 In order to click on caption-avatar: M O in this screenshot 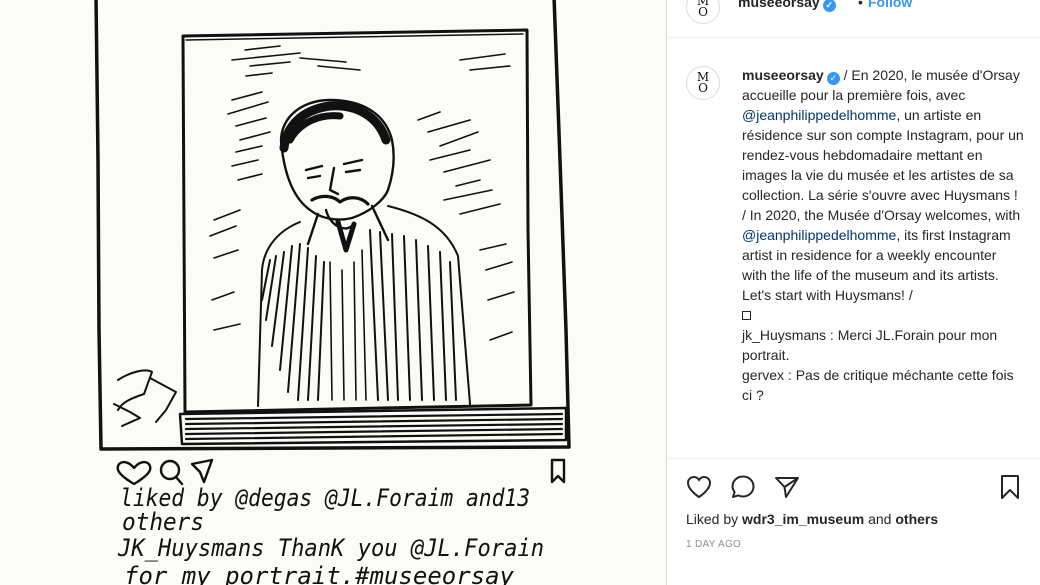, I will do `click(703, 83)`.